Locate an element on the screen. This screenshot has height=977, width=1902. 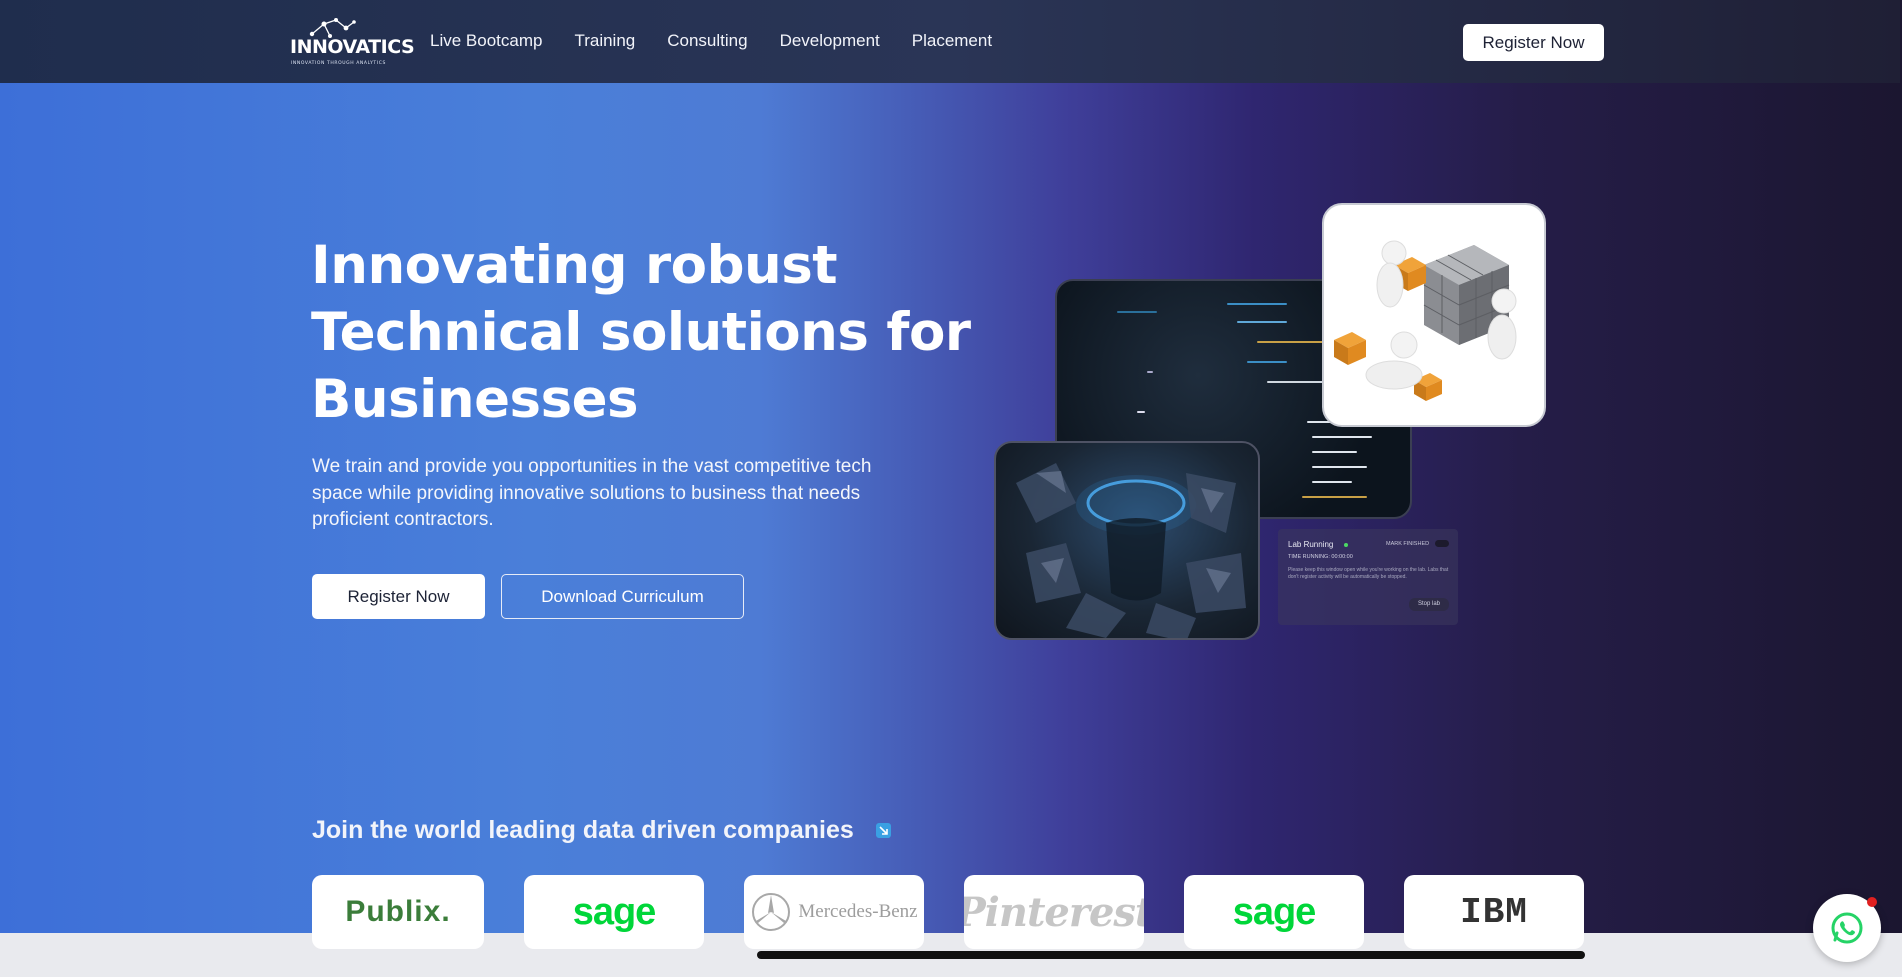
publix-wordmark: Publix. is located at coordinates (398, 911).